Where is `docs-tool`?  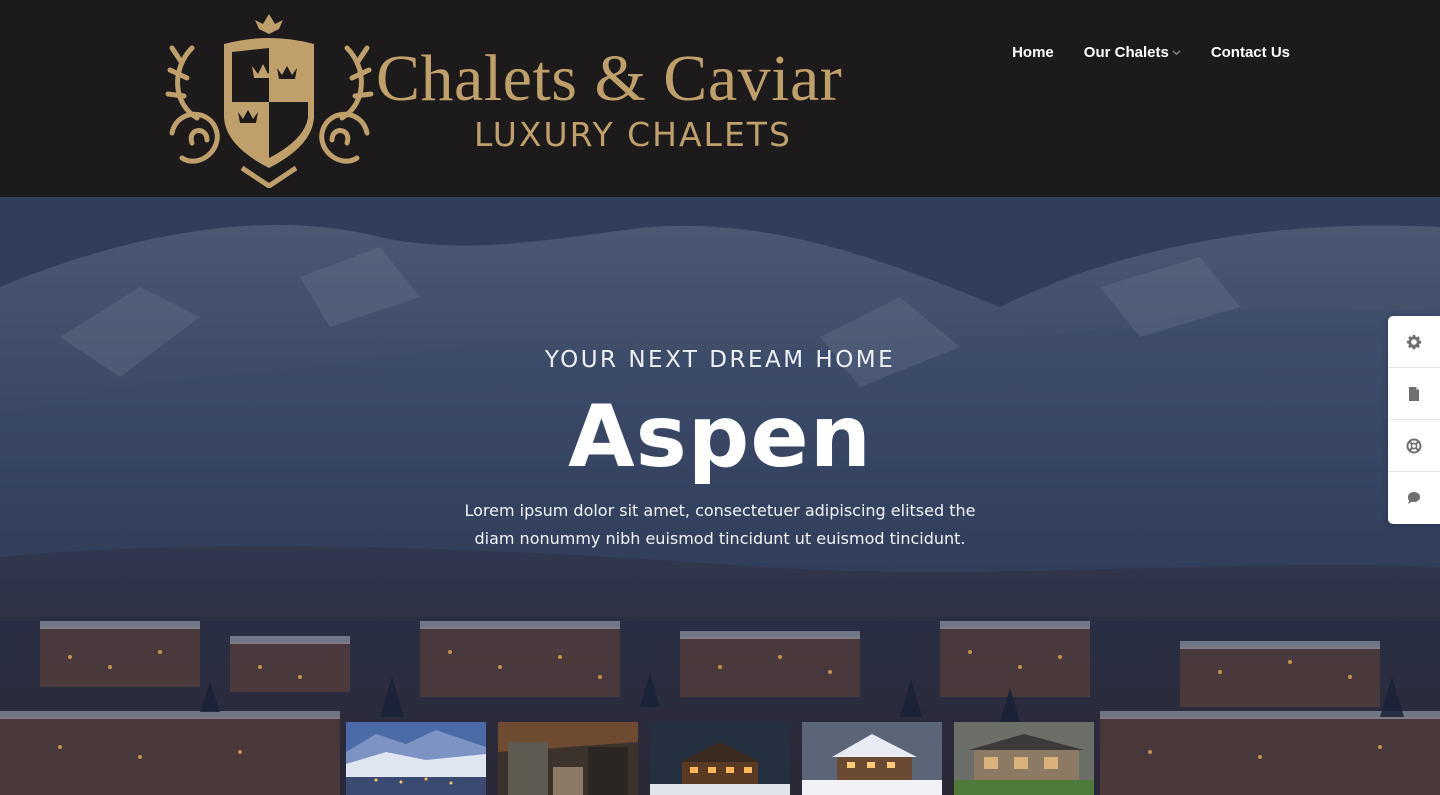 docs-tool is located at coordinates (1414, 394).